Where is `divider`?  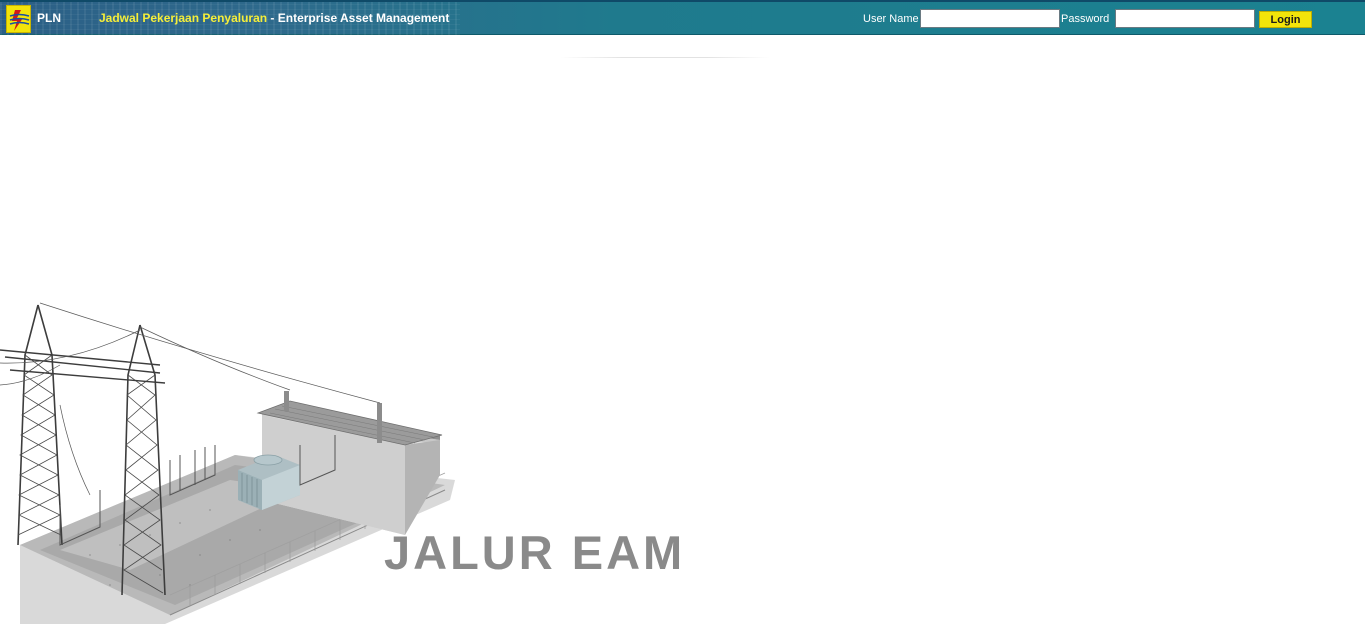
divider is located at coordinates (665, 57).